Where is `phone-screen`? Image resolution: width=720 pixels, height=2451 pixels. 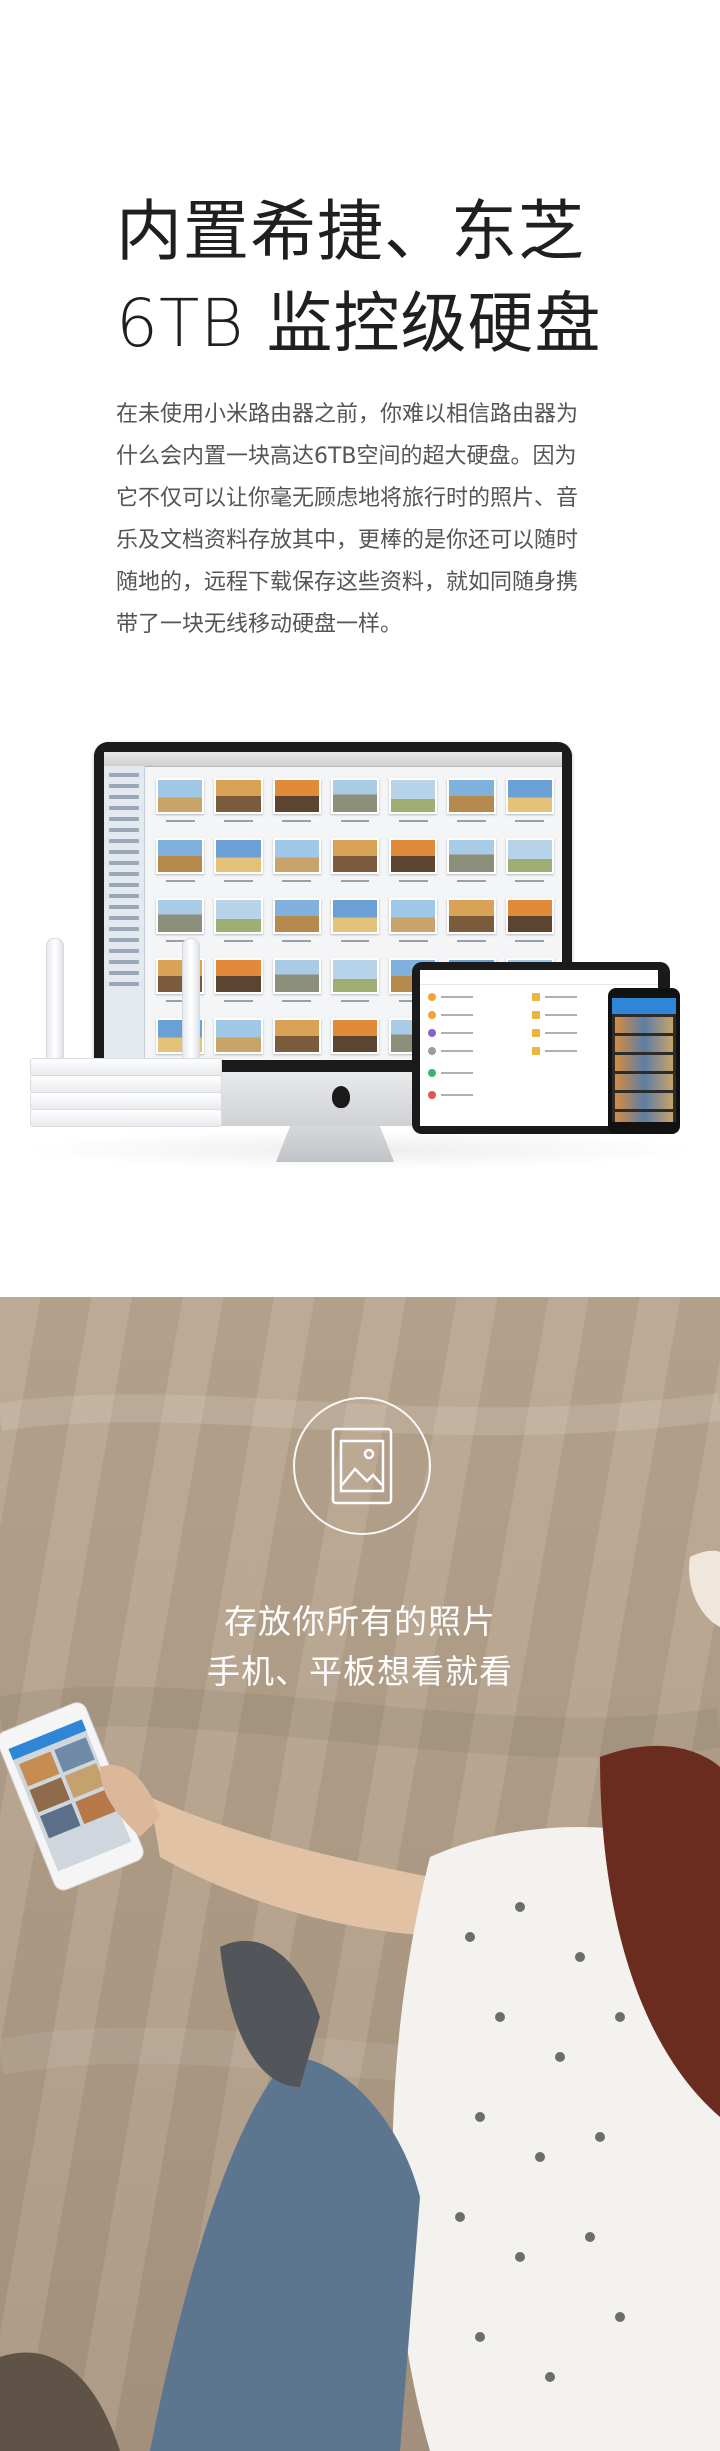 phone-screen is located at coordinates (644, 1060).